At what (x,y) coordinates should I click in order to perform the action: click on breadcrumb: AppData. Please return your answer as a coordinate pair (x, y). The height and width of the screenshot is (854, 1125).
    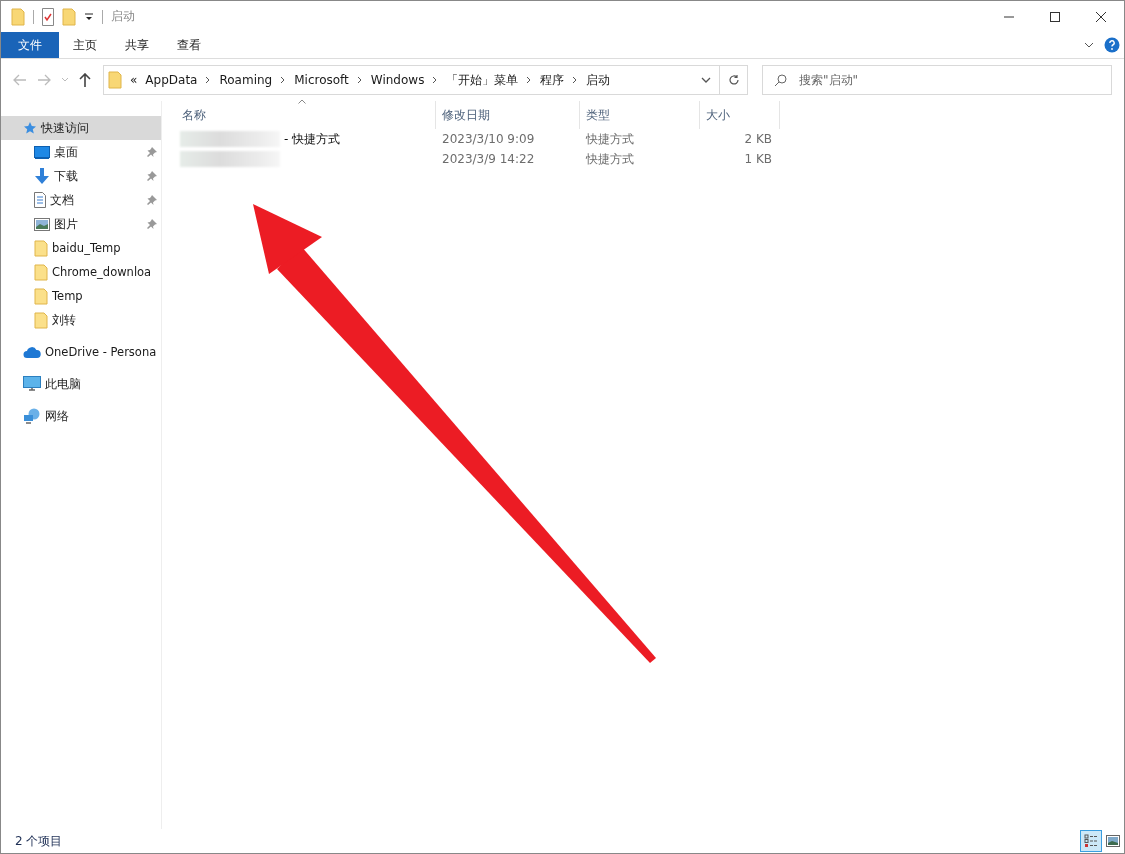
    Looking at the image, I should click on (171, 80).